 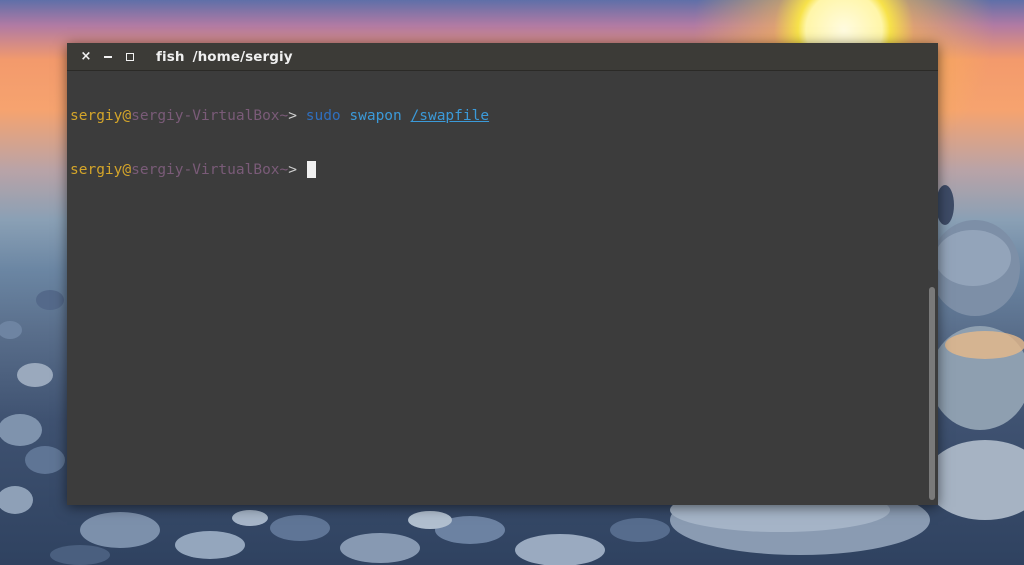 What do you see at coordinates (502, 57) in the screenshot?
I see `window-titlebar: × fish/home/sergiy` at bounding box center [502, 57].